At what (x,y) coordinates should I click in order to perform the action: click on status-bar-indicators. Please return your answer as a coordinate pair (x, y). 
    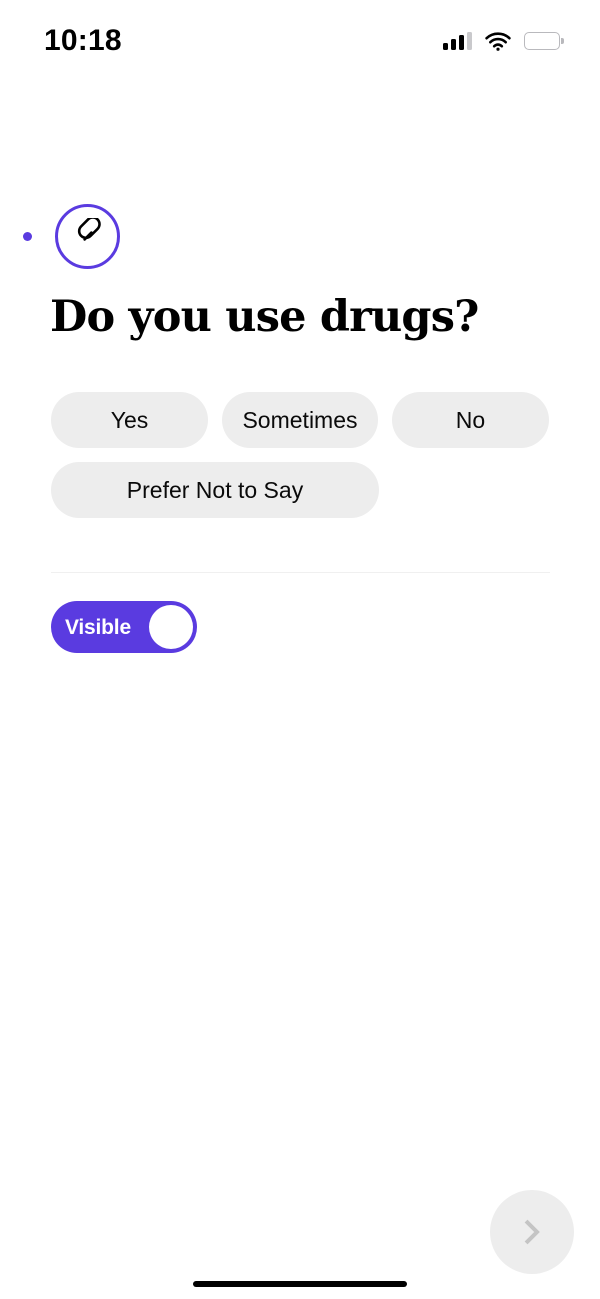
    Looking at the image, I should click on (501, 38).